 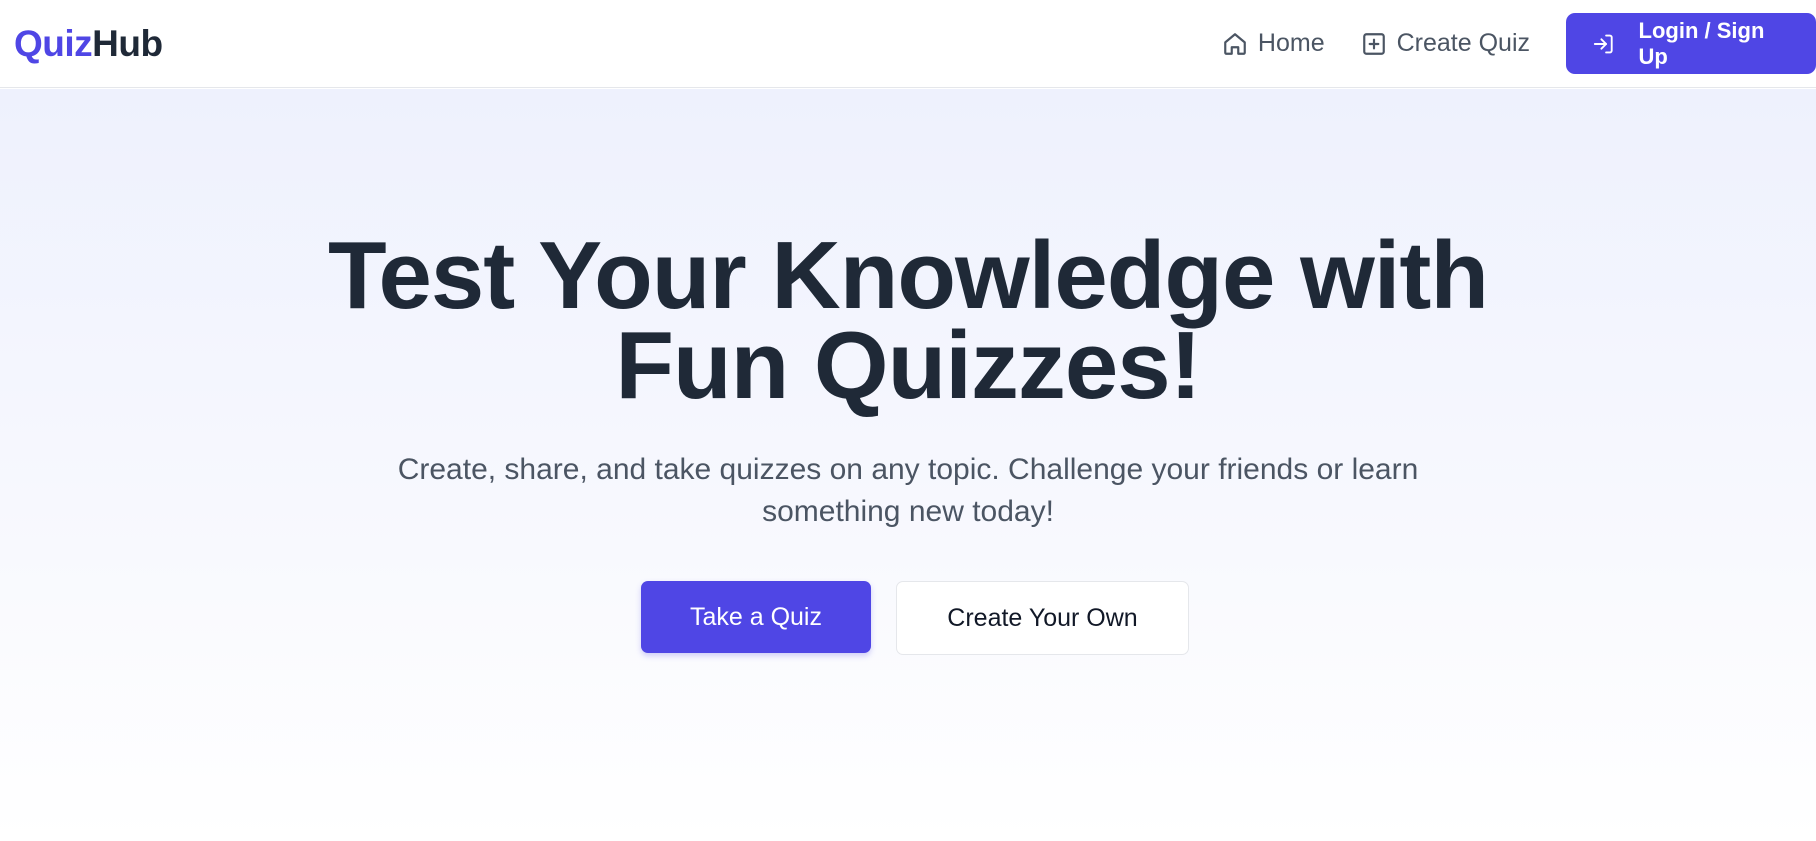 What do you see at coordinates (756, 617) in the screenshot?
I see `take-quiz-button: Take a Quiz` at bounding box center [756, 617].